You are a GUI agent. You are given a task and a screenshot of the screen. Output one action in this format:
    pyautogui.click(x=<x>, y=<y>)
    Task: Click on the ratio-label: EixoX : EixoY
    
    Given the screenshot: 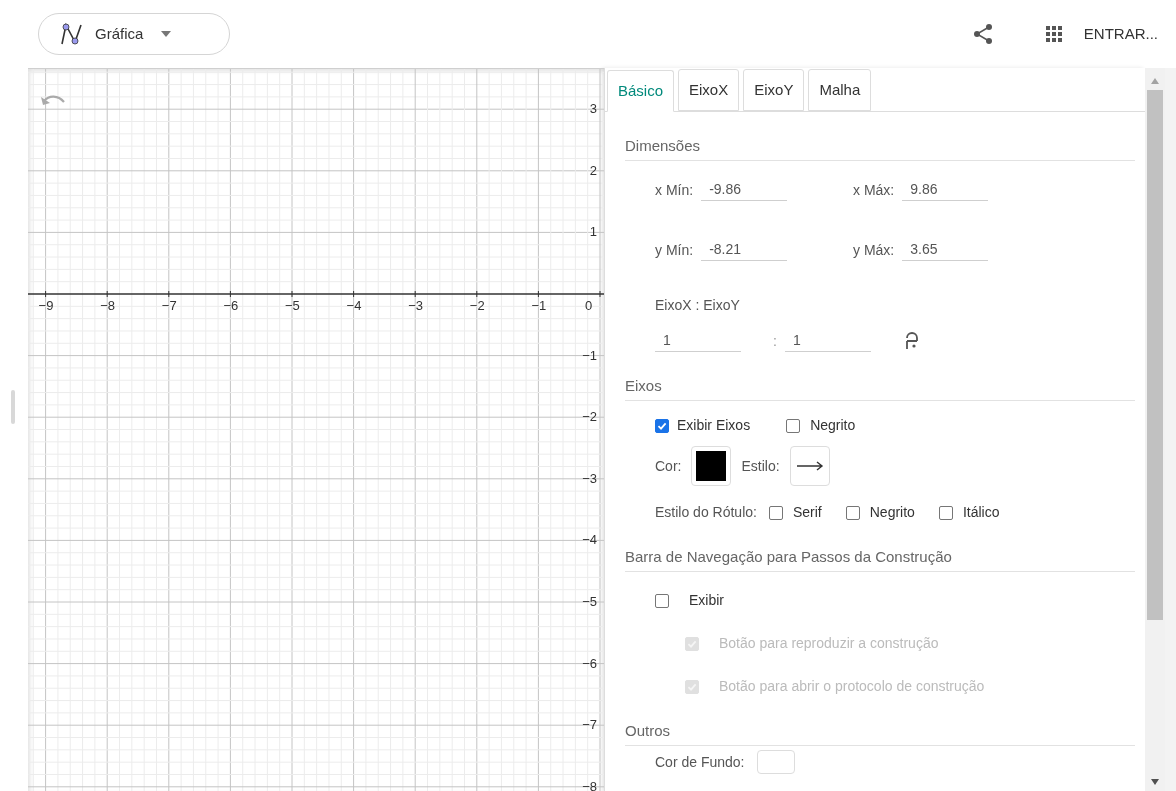 What is the action you would take?
    pyautogui.click(x=697, y=305)
    